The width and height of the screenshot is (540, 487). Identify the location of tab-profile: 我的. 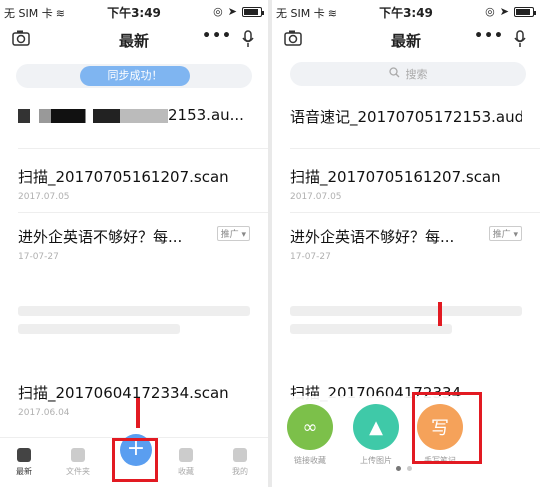
(240, 462).